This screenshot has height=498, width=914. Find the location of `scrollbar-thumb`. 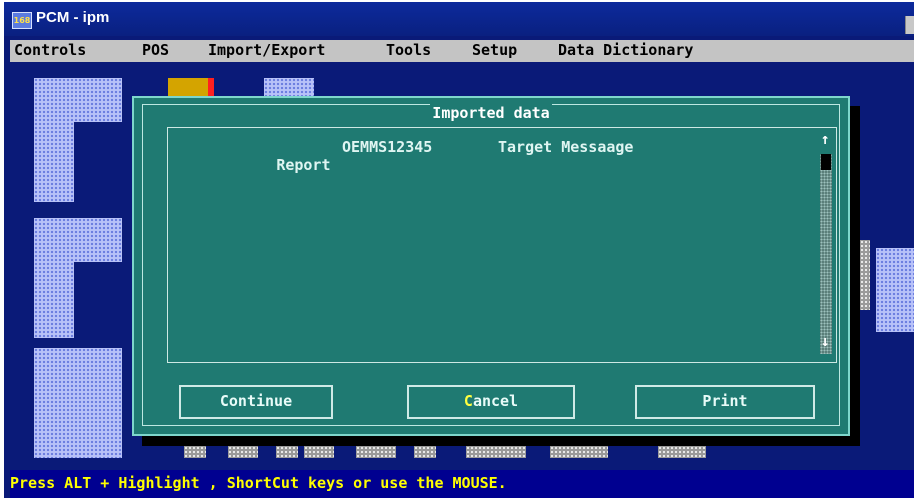

scrollbar-thumb is located at coordinates (826, 162).